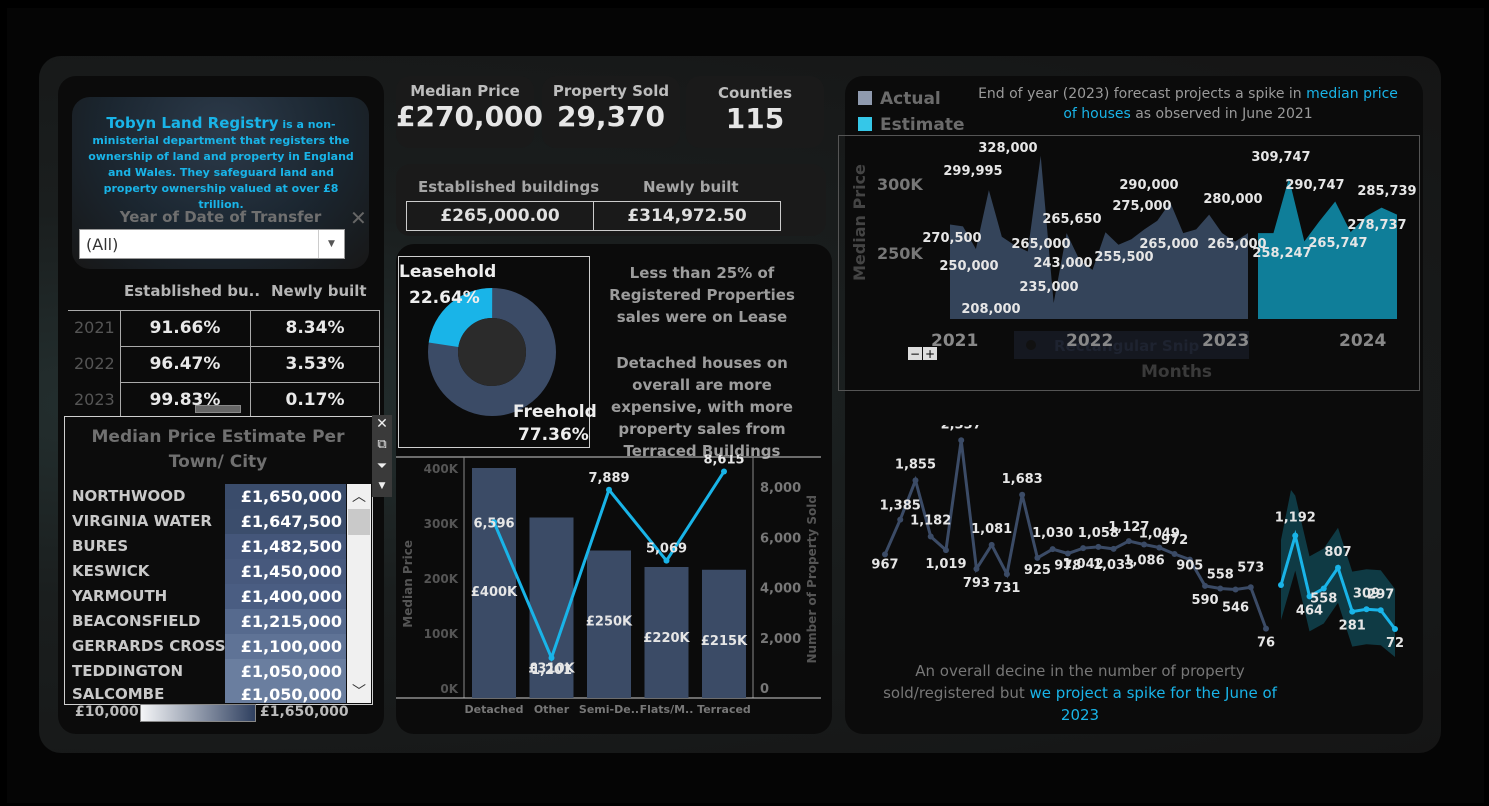  Describe the element at coordinates (1022, 479) in the screenshot. I see `sales-label: 1,683` at that location.